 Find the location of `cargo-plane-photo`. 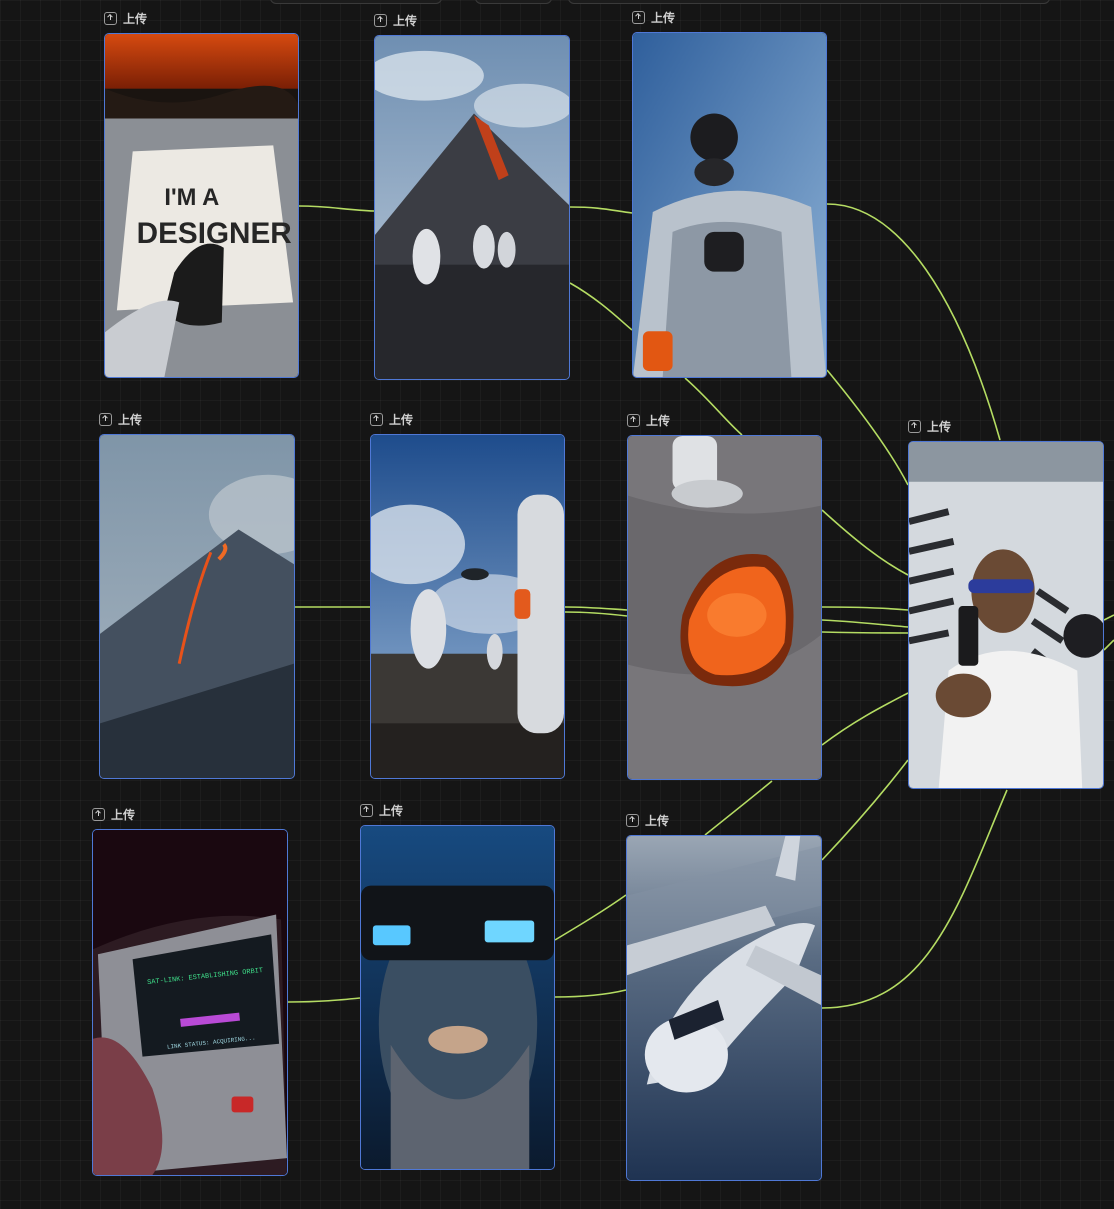

cargo-plane-photo is located at coordinates (724, 1008).